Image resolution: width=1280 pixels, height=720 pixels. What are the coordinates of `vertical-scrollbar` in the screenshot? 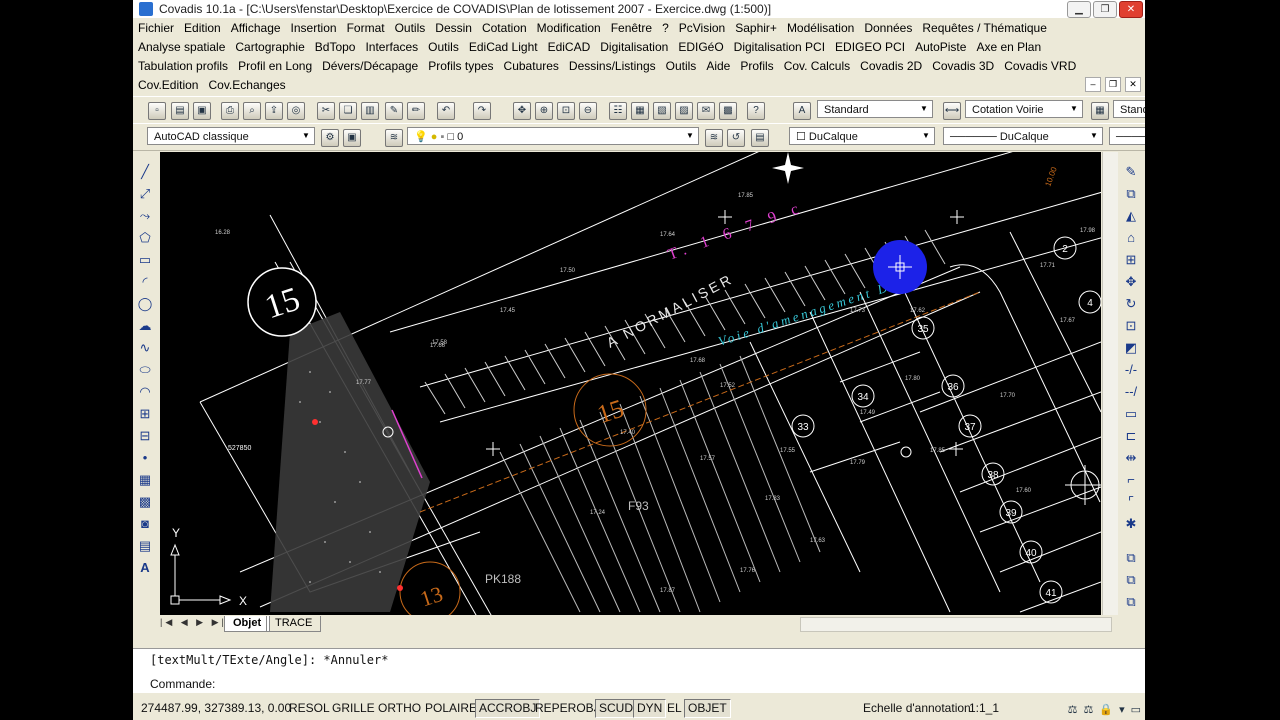 It's located at (1110, 383).